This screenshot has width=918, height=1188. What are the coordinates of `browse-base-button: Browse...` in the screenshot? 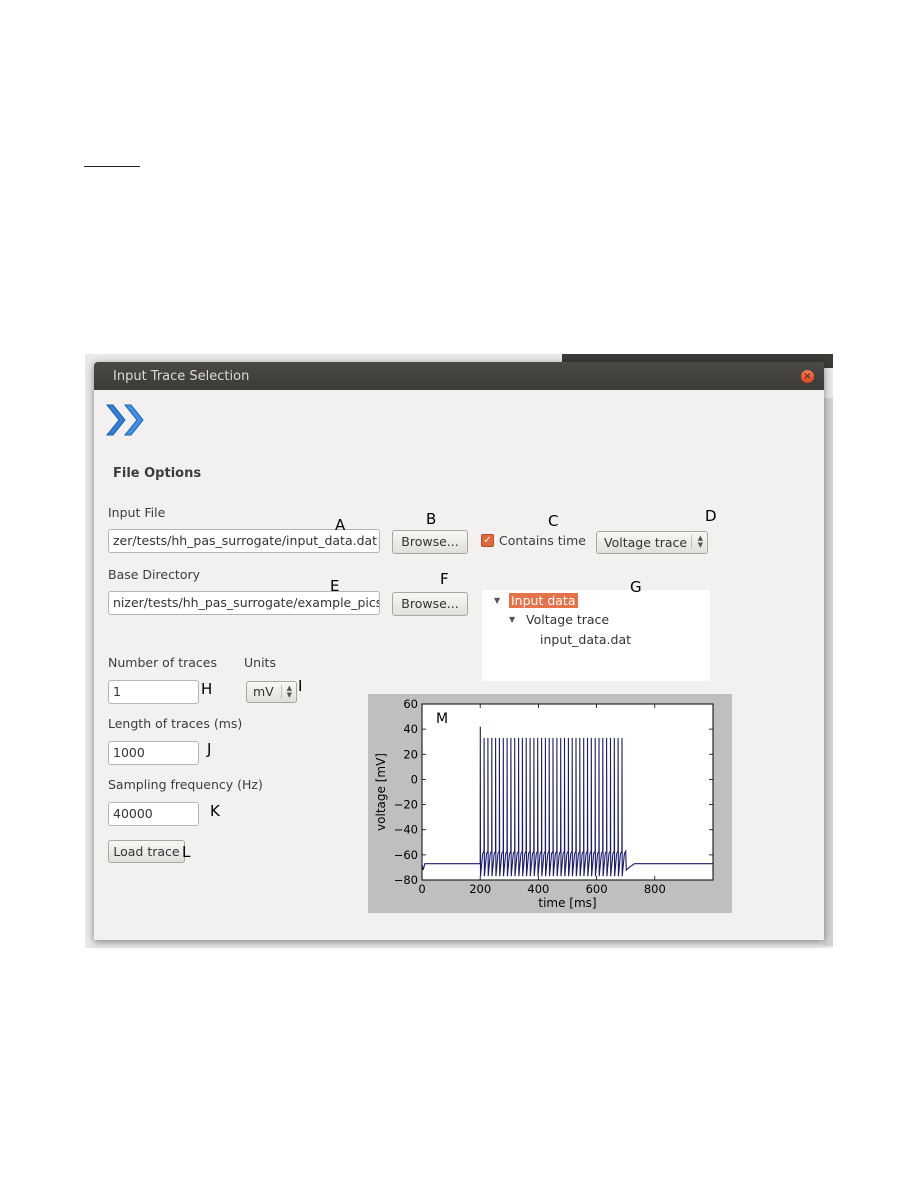 It's located at (430, 604).